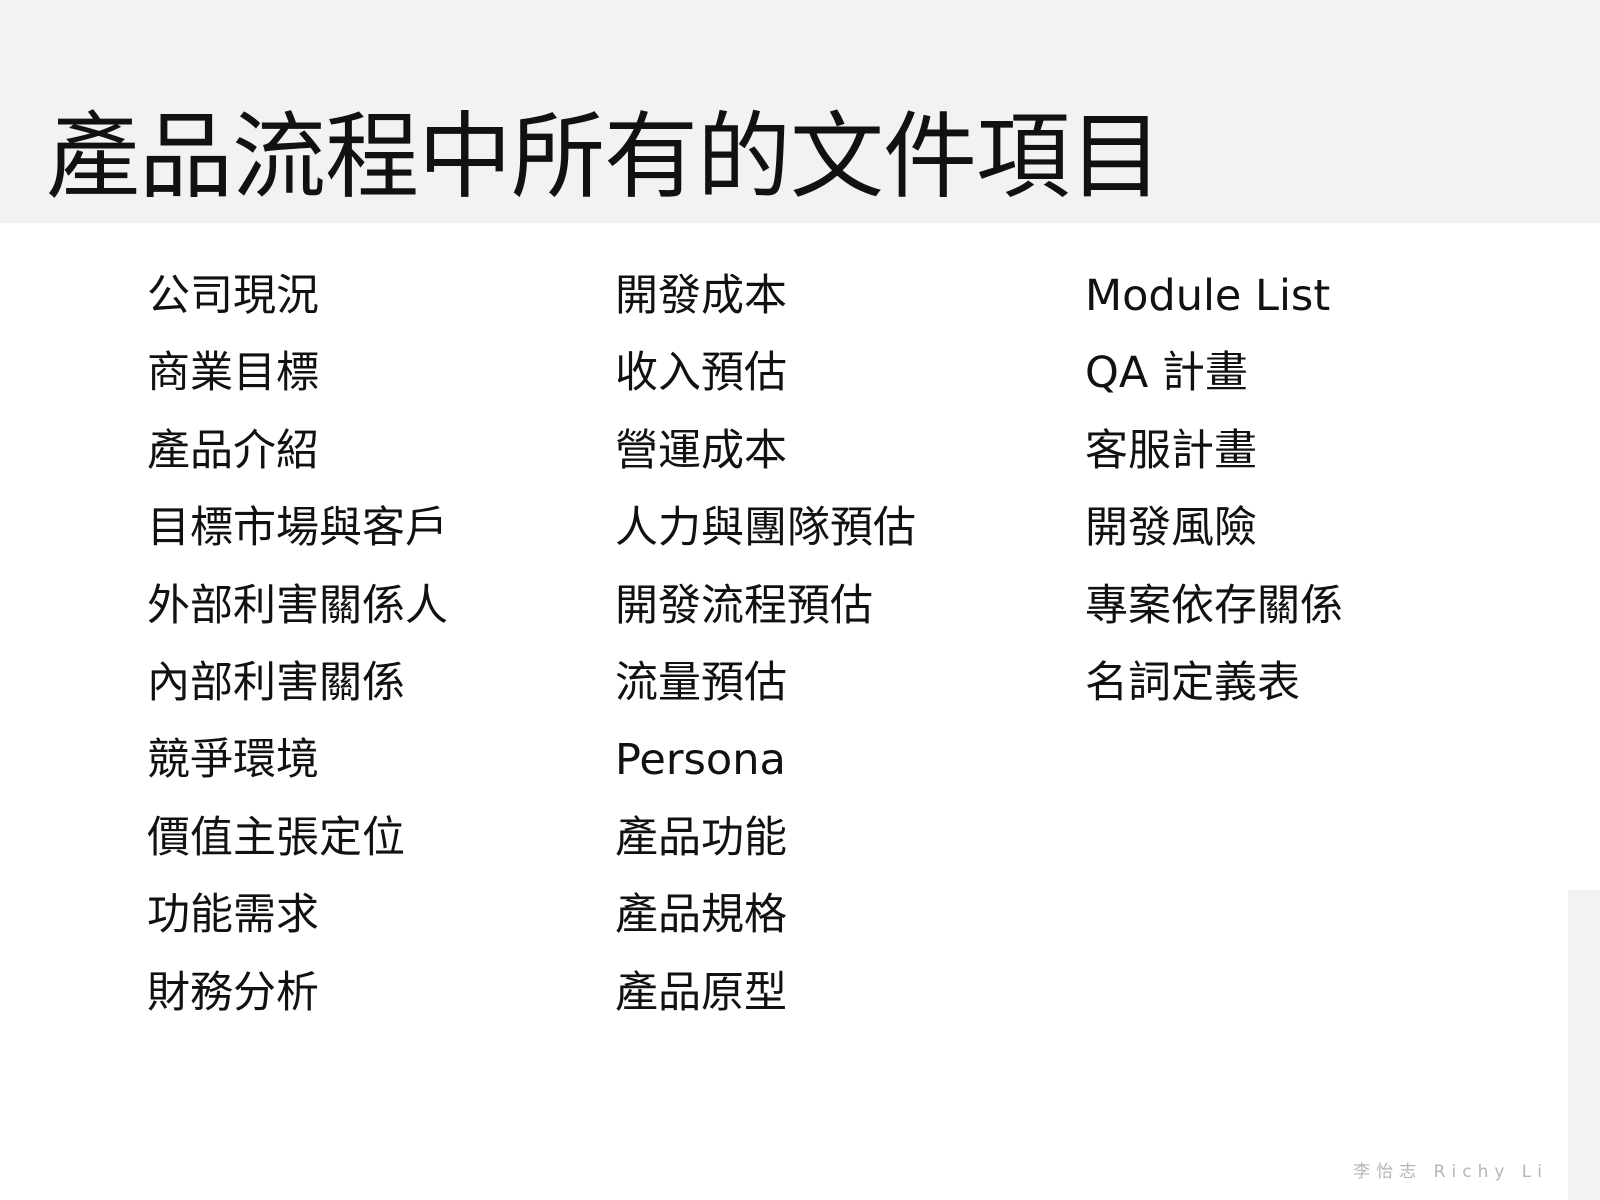  What do you see at coordinates (701, 373) in the screenshot?
I see `list-item: 收入預估` at bounding box center [701, 373].